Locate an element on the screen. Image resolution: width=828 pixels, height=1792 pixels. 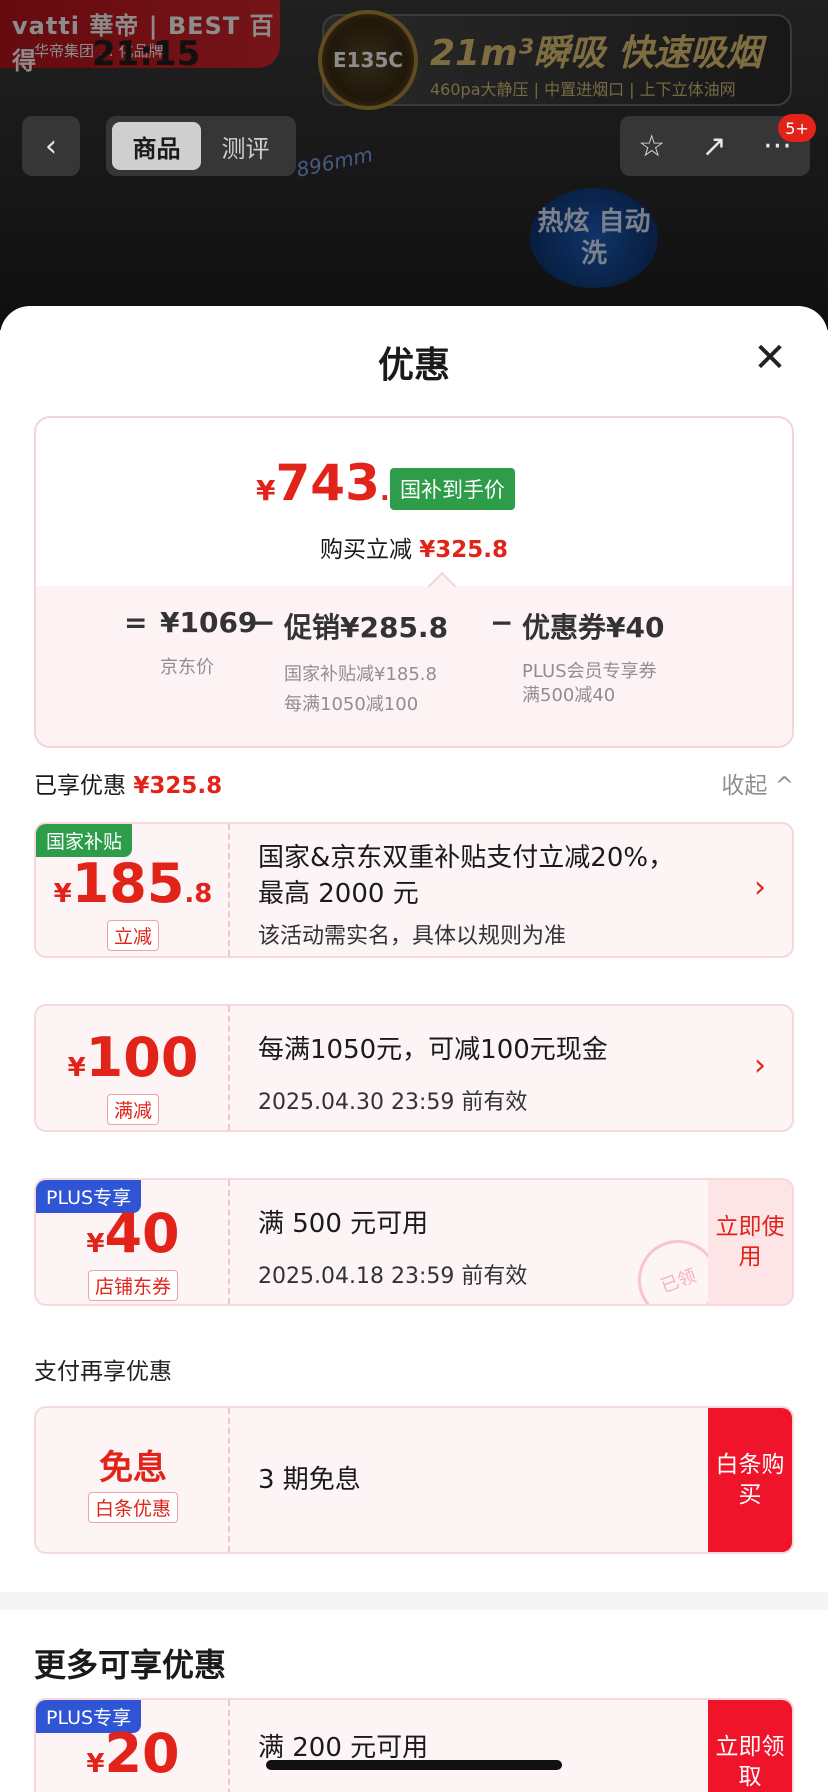
back-button: ‹ is located at coordinates (51, 146).